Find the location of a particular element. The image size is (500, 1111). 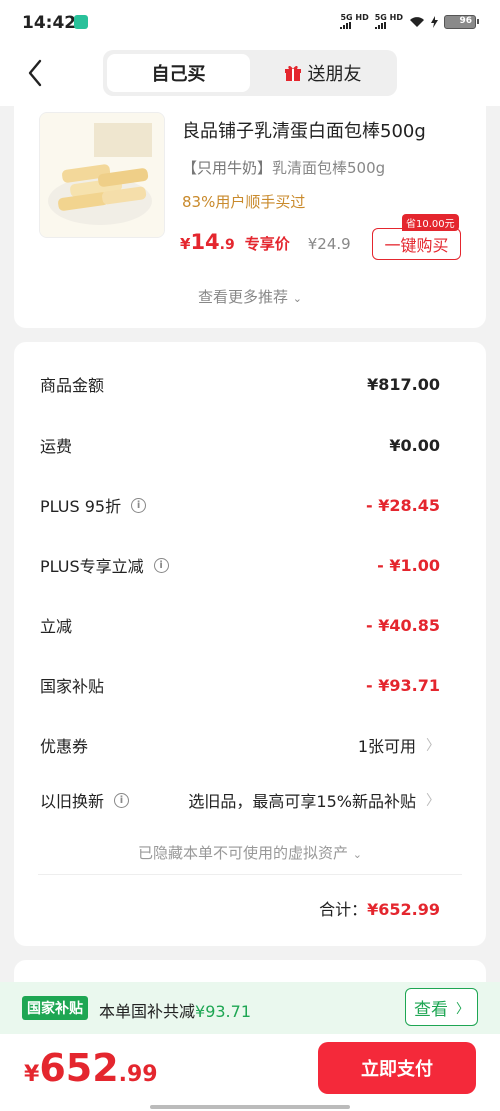

trade-in-value: 选旧品，最高可享15%新品补贴 〉 is located at coordinates (314, 800).